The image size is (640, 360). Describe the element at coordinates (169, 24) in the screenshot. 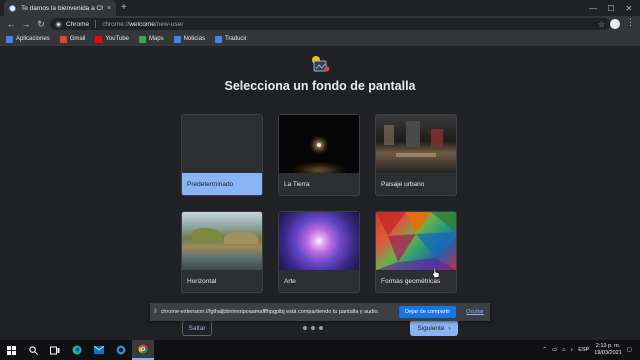

I see `url-path: /new-user` at that location.